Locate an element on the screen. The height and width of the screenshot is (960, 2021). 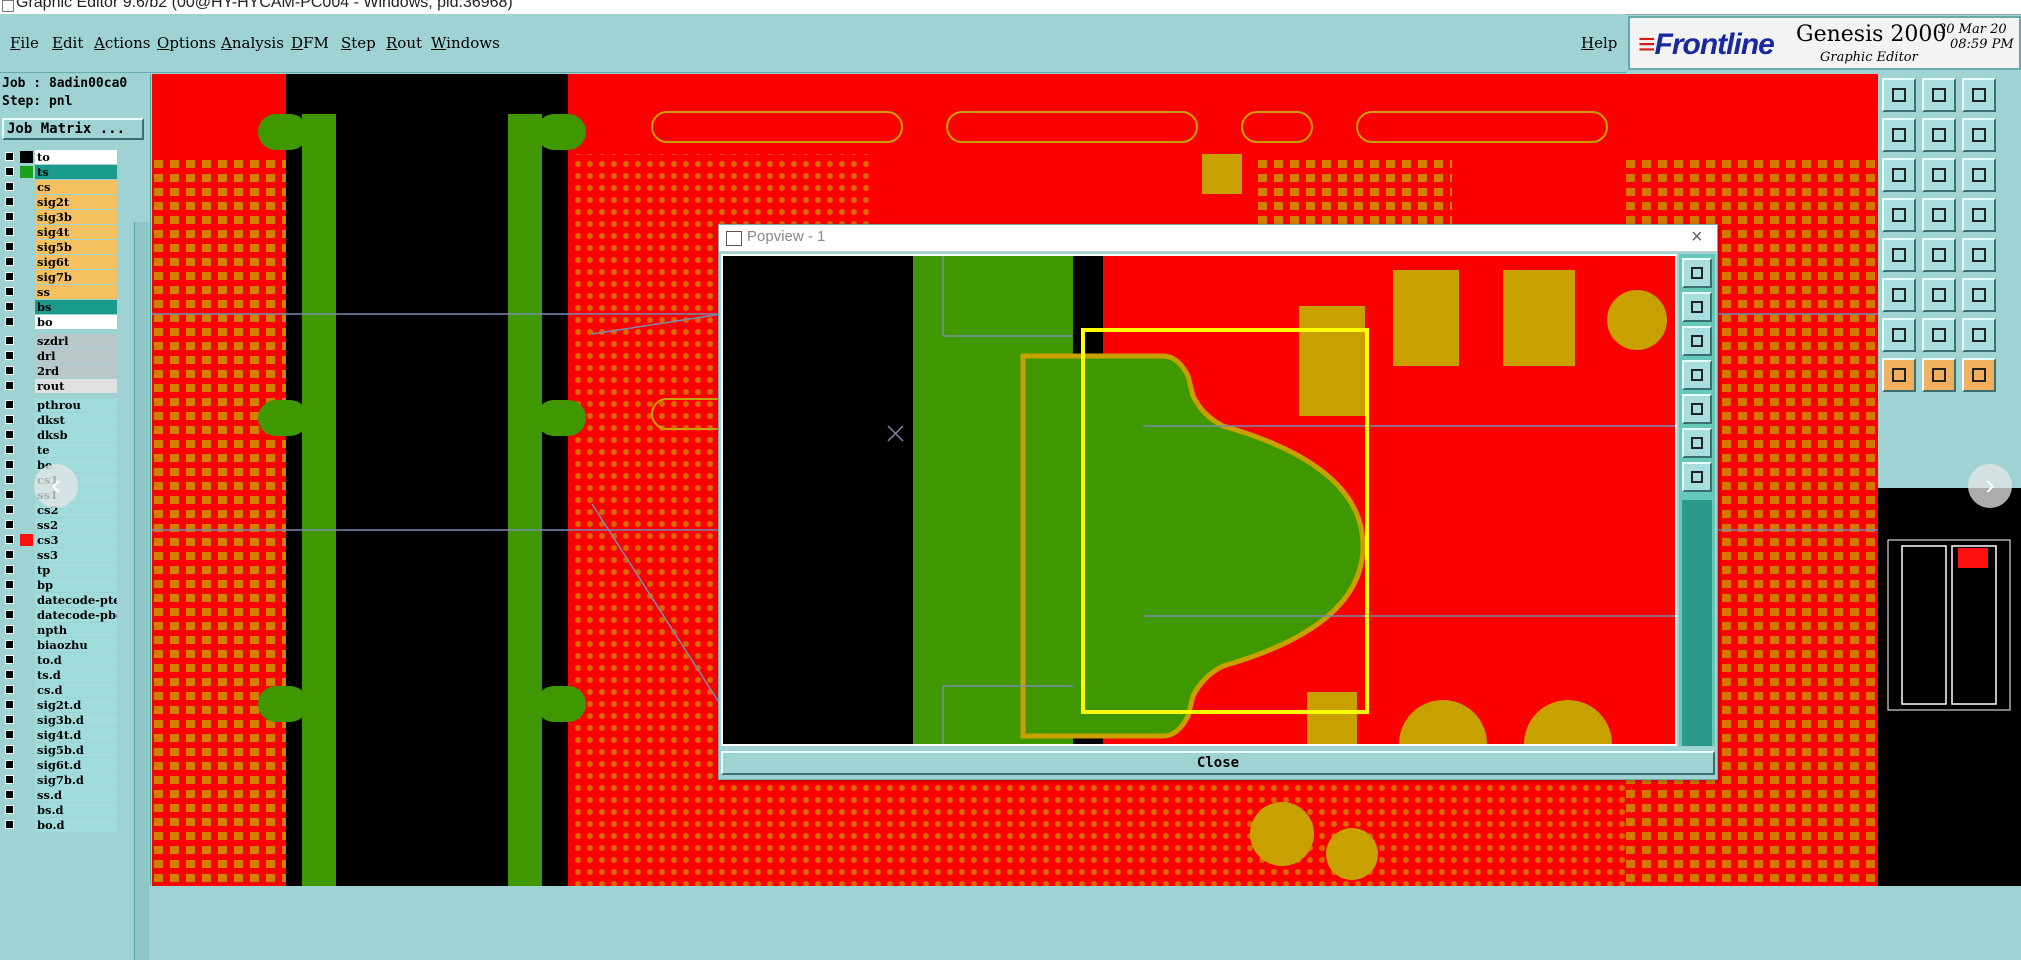
layer-row-cs: cs is located at coordinates (59, 187).